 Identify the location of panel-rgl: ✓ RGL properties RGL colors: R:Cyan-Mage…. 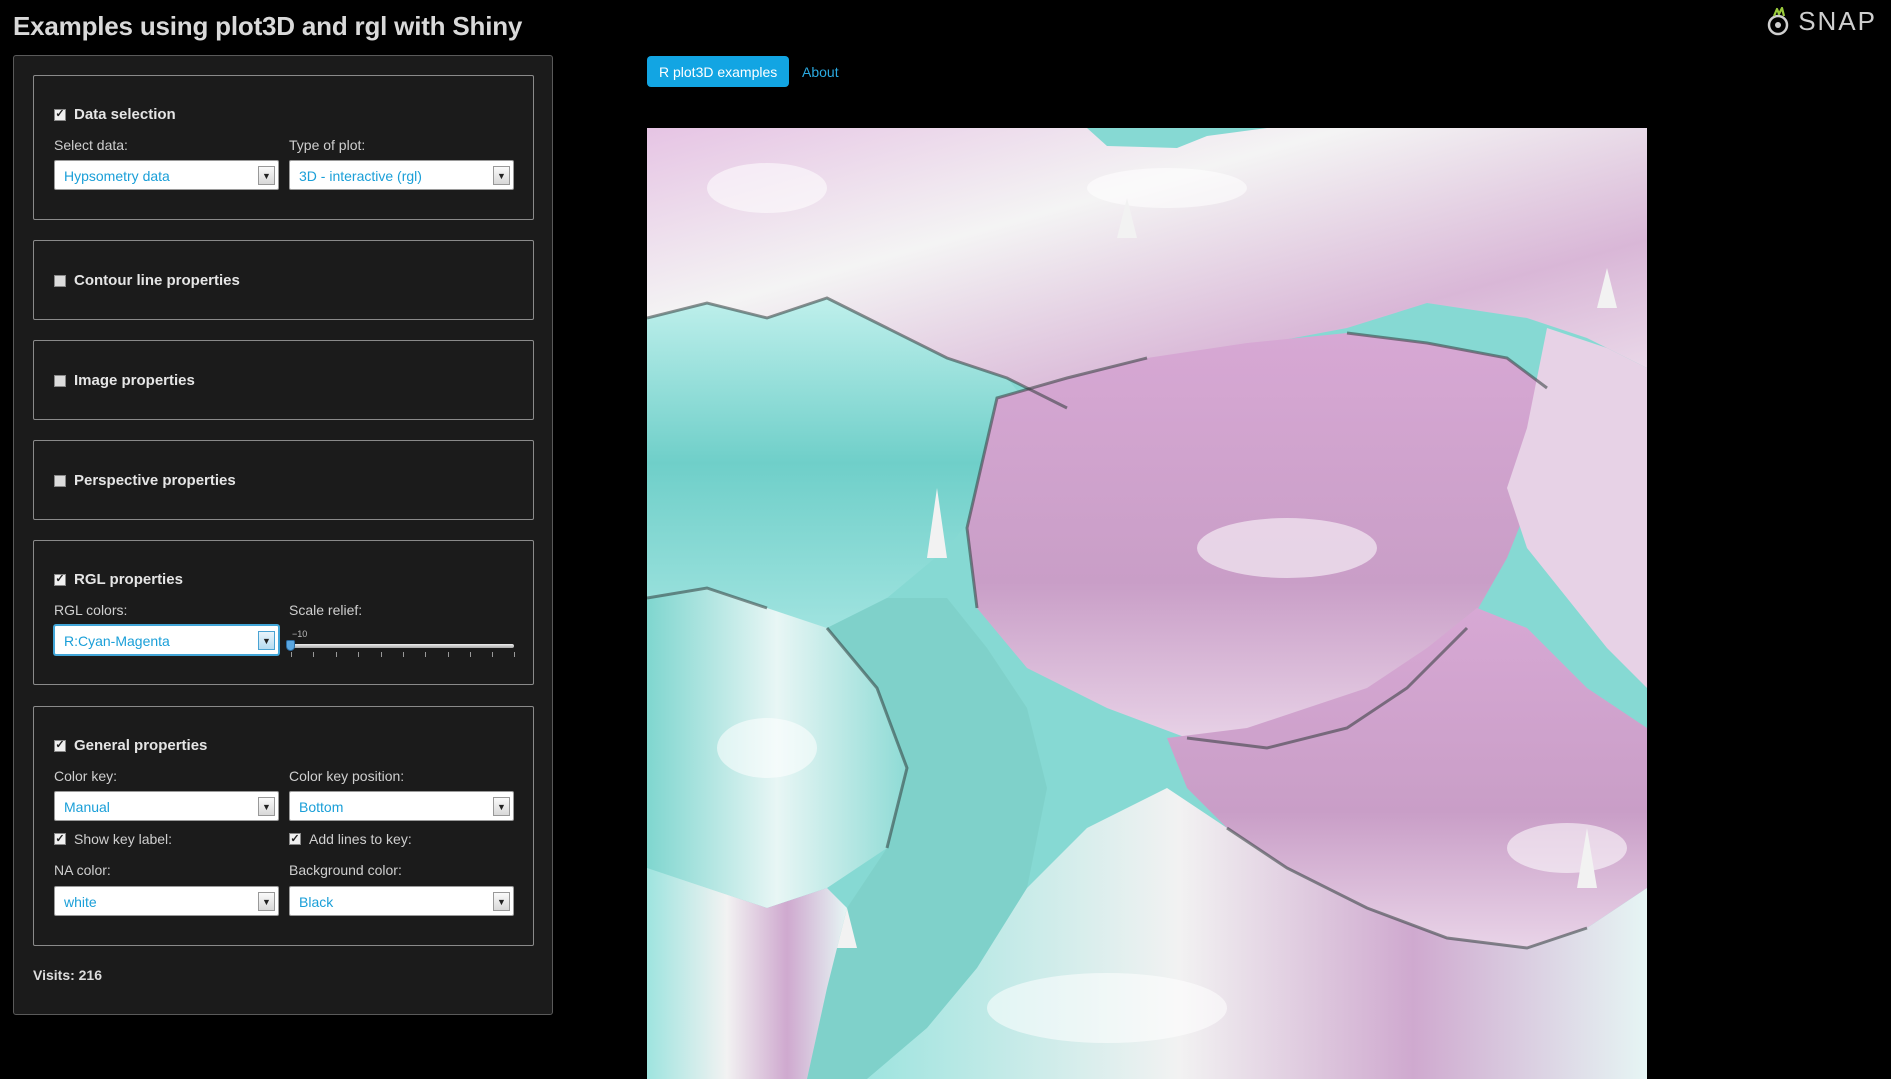
(283, 612).